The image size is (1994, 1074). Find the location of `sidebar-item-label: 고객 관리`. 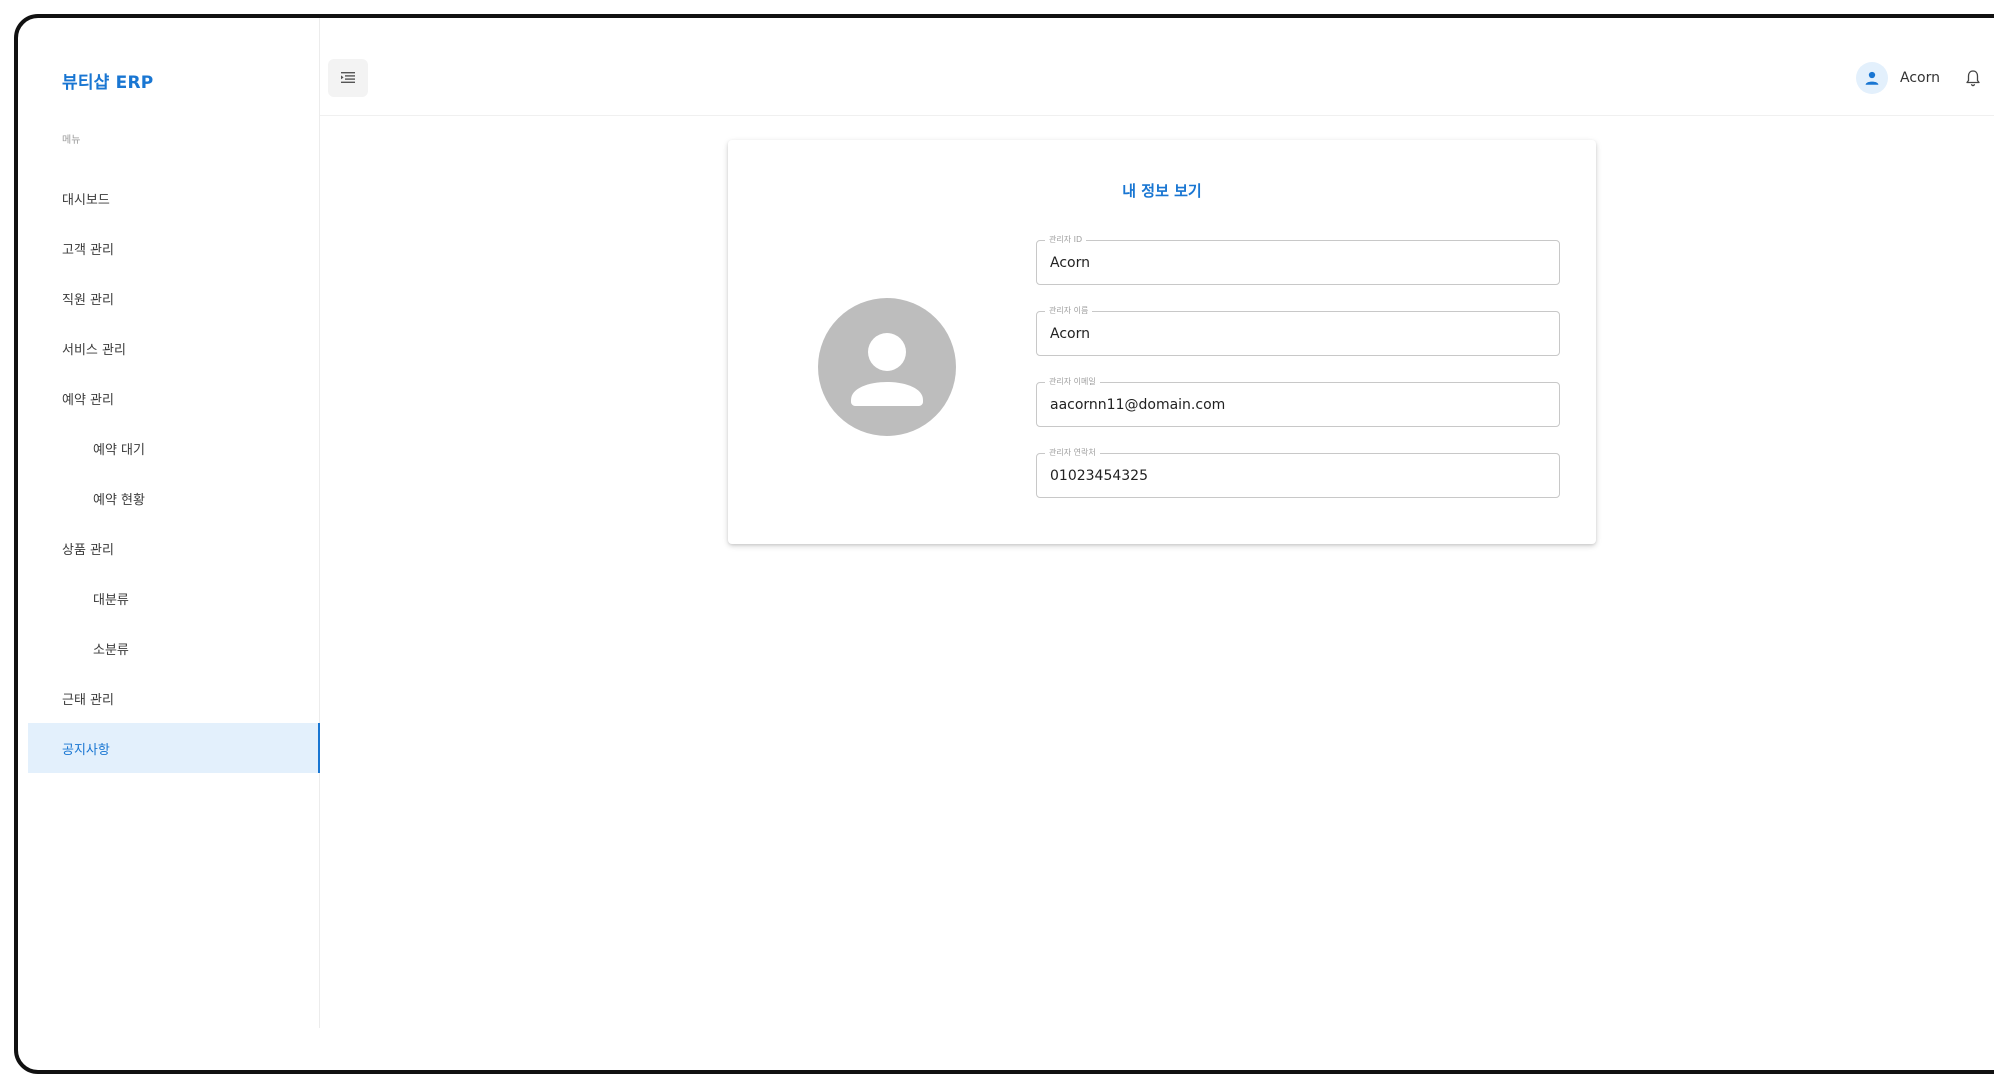

sidebar-item-label: 고객 관리 is located at coordinates (88, 250).